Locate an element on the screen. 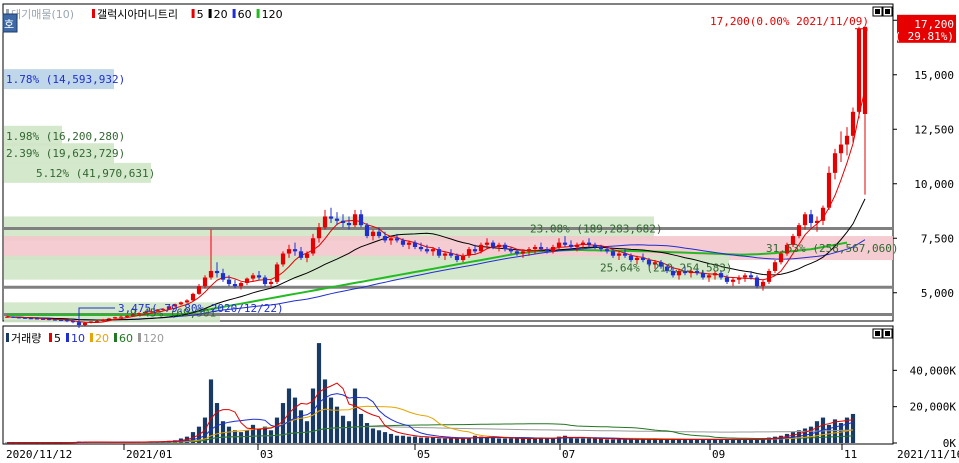 The height and width of the screenshot is (463, 959). last-price-change: ( 29.81%) is located at coordinates (924, 36).